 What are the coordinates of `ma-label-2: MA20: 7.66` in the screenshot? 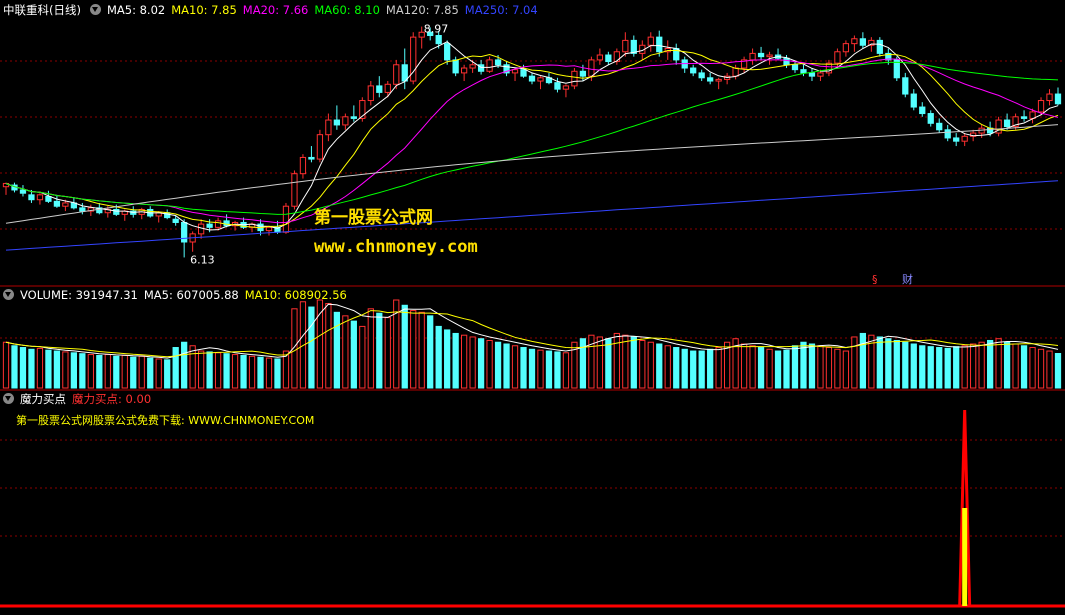 It's located at (275, 10).